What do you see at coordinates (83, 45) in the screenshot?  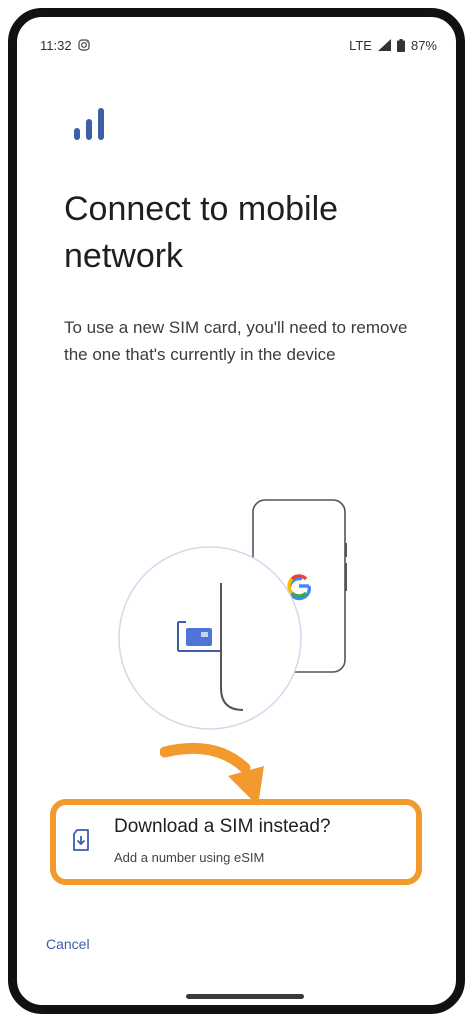 I see `instagram-icon` at bounding box center [83, 45].